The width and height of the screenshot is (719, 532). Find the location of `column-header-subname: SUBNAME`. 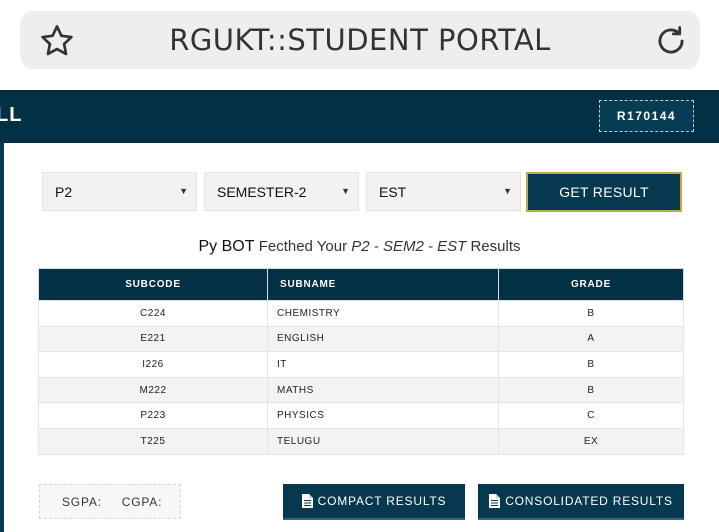

column-header-subname: SUBNAME is located at coordinates (383, 284).